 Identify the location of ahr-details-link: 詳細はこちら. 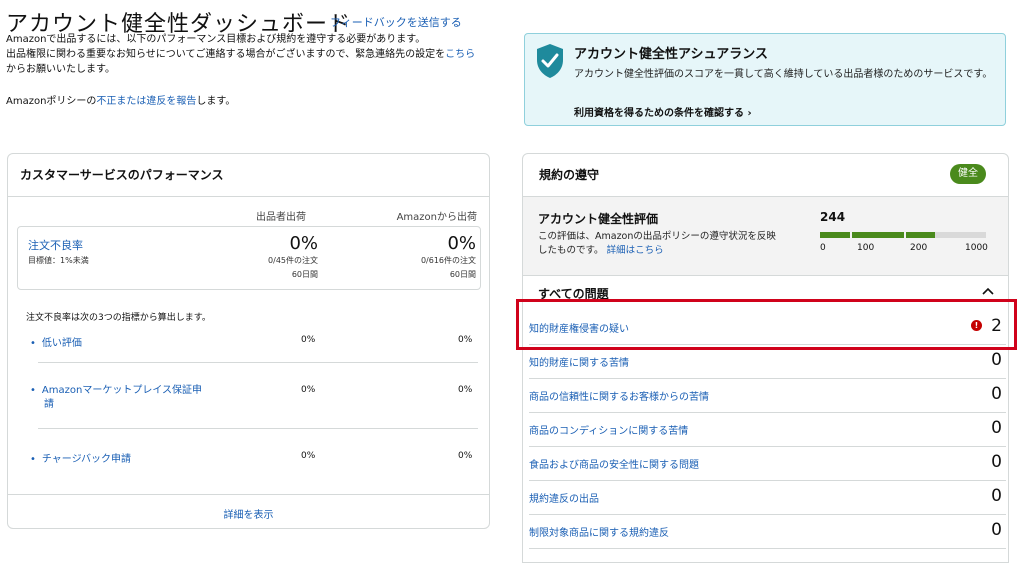
(635, 250).